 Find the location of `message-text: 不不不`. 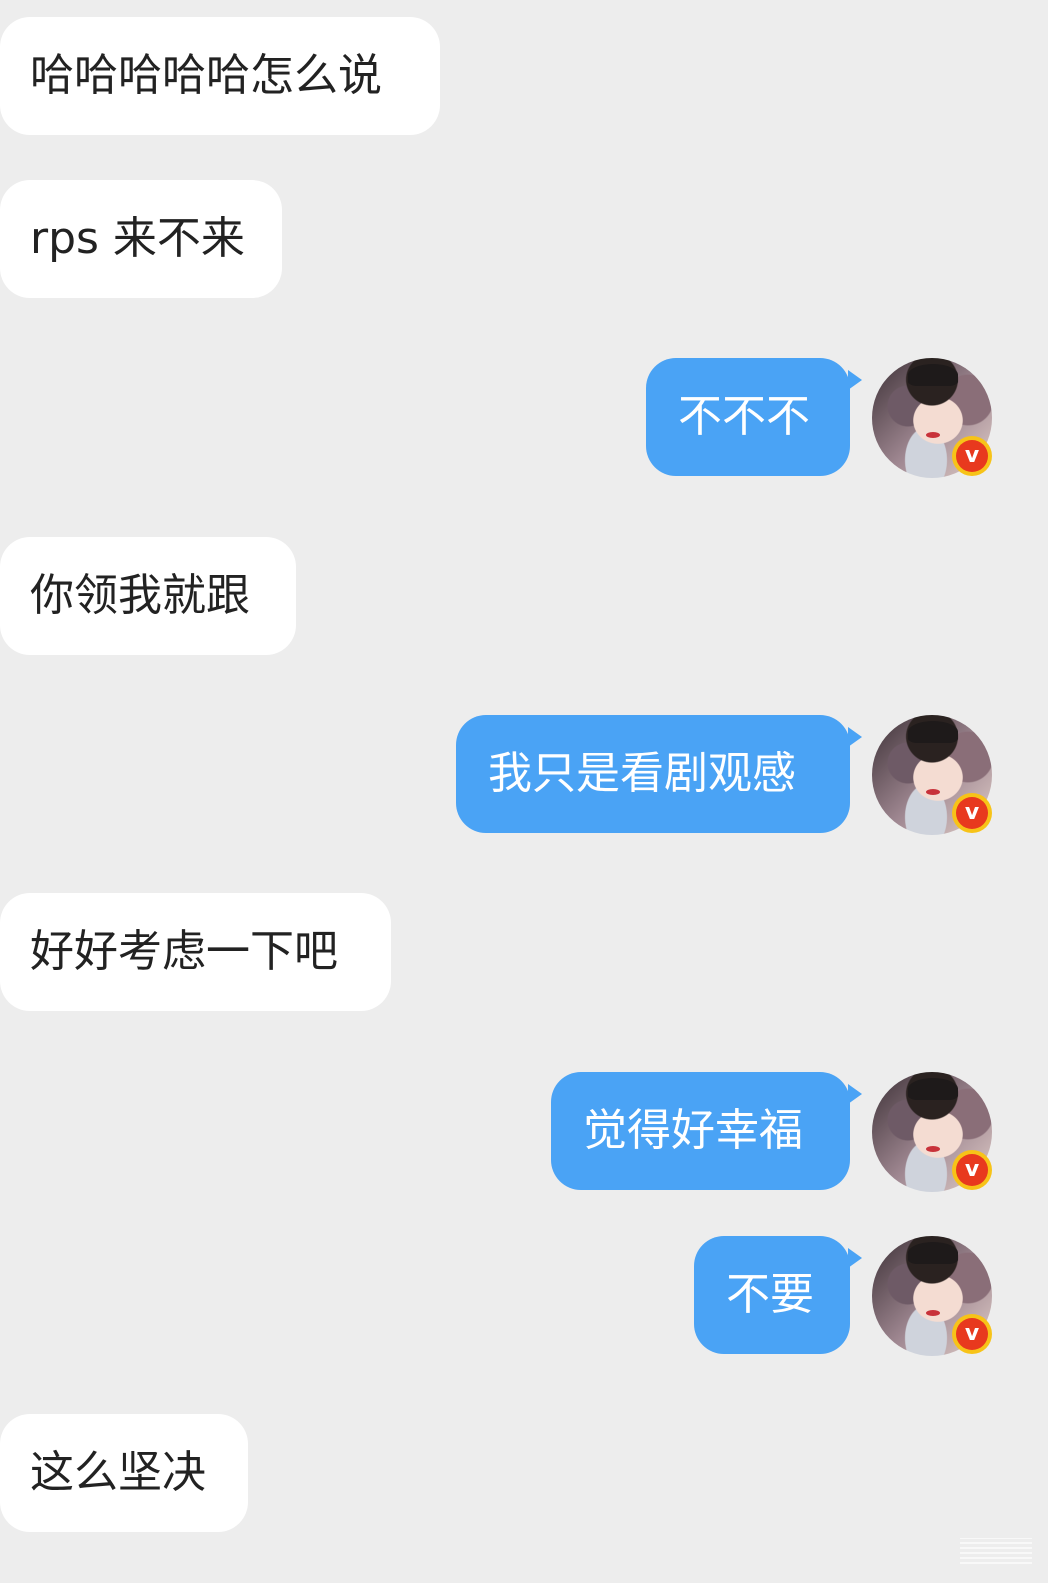

message-text: 不不不 is located at coordinates (744, 416).